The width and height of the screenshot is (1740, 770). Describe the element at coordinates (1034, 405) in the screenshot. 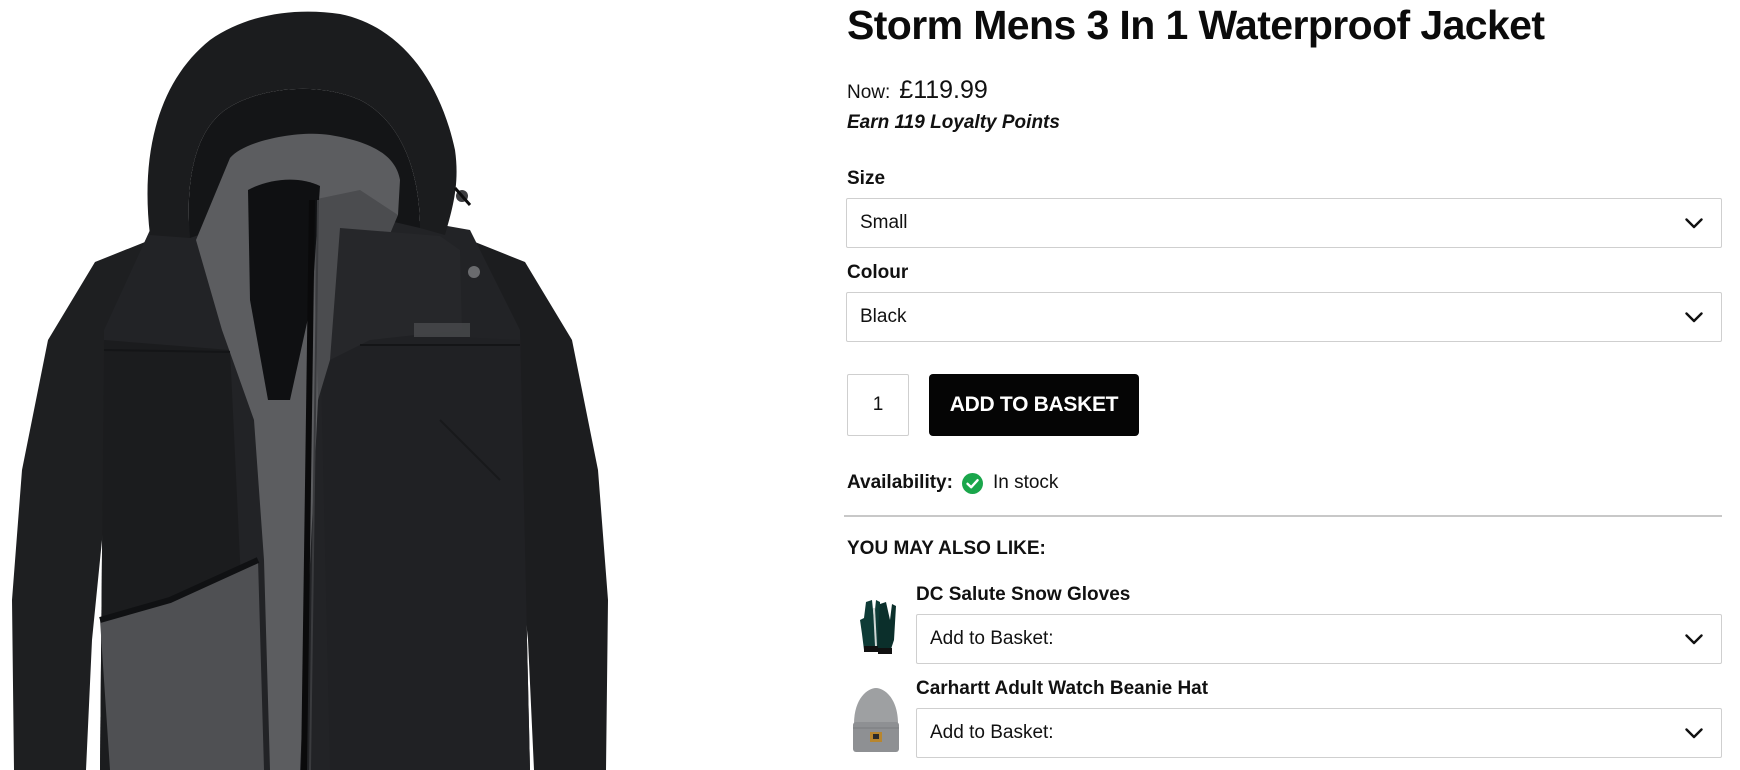

I see `add-to-basket-button: ADD TO BASKET` at that location.